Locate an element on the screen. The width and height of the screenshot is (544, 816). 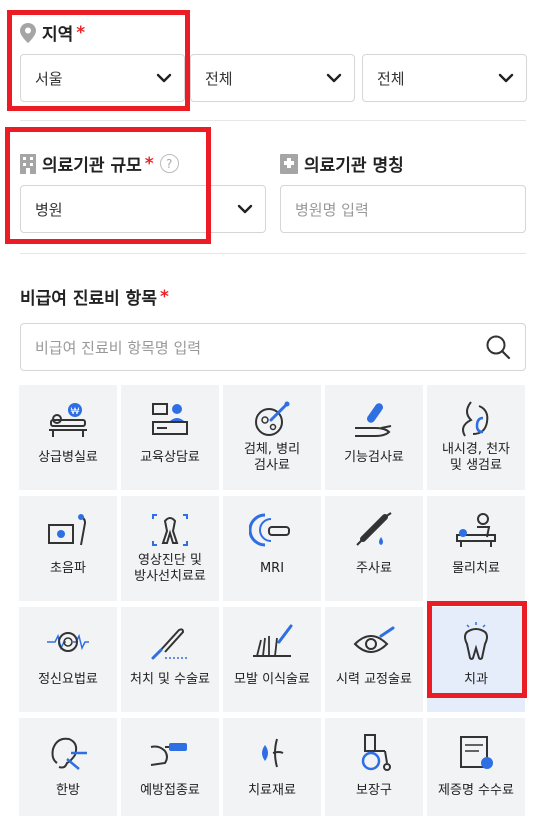
region-district-select: 전체 is located at coordinates (272, 78).